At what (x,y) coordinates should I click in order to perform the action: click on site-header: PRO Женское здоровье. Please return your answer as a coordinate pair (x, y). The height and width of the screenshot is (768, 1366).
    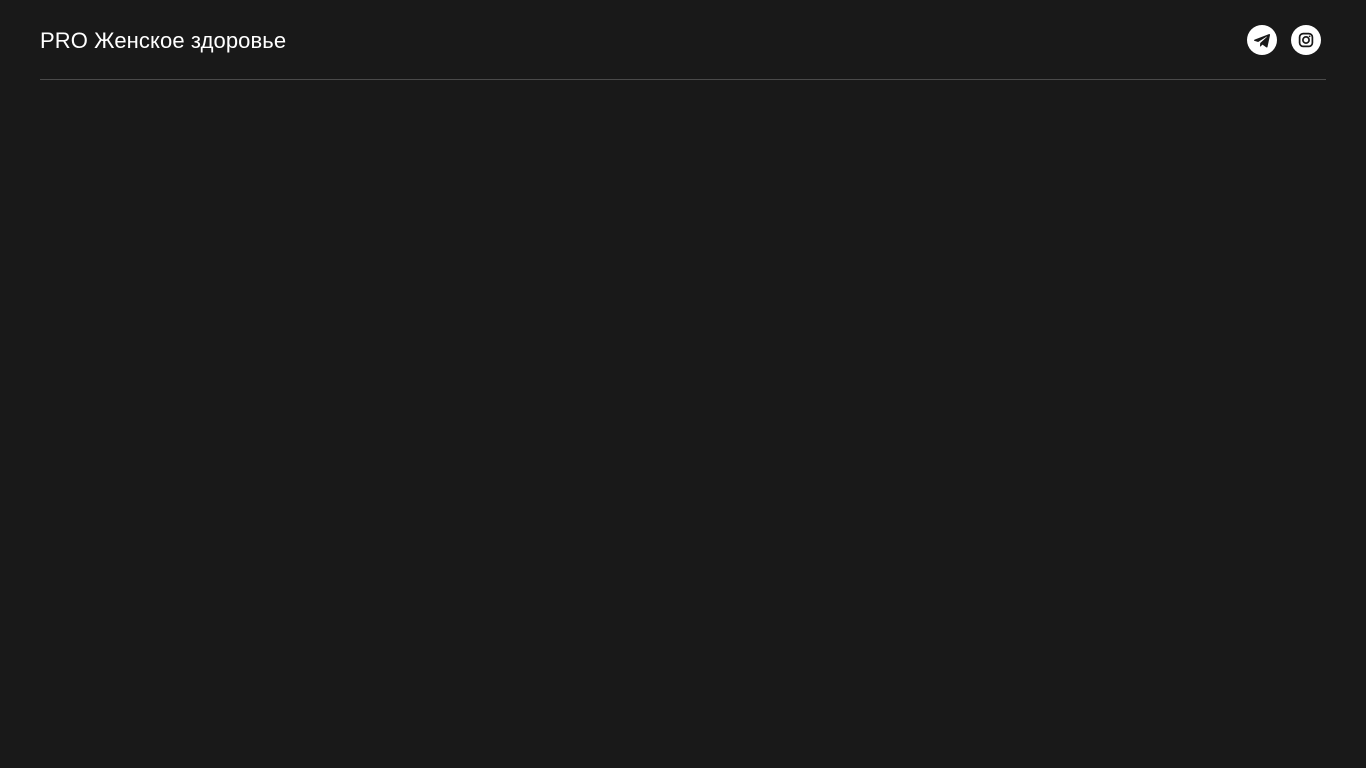
    Looking at the image, I should click on (683, 40).